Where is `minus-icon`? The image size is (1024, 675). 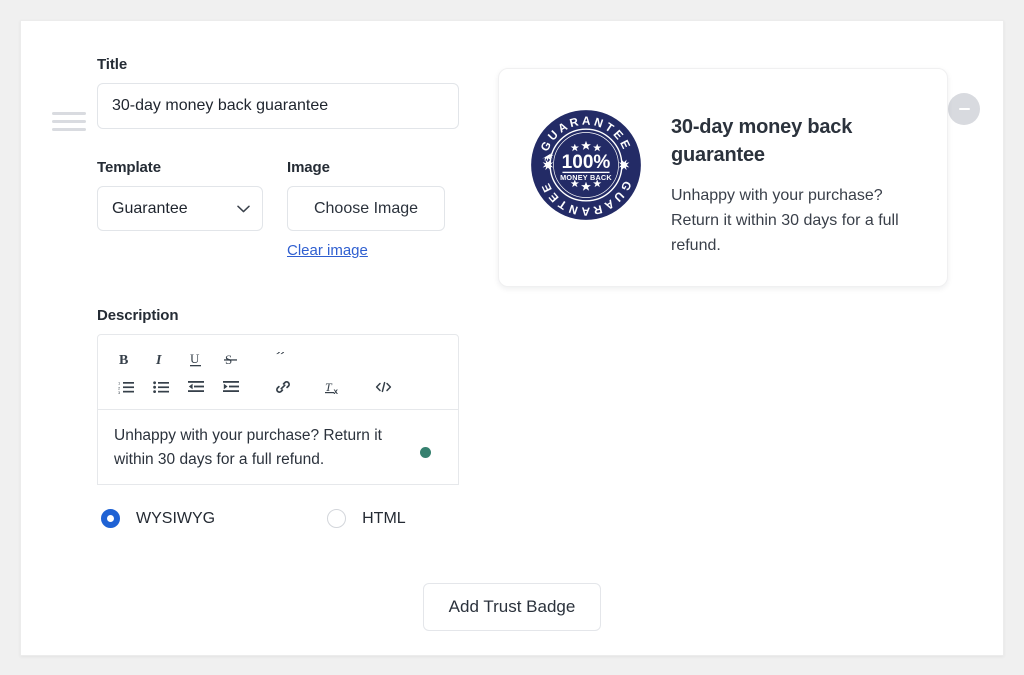
minus-icon is located at coordinates (964, 109).